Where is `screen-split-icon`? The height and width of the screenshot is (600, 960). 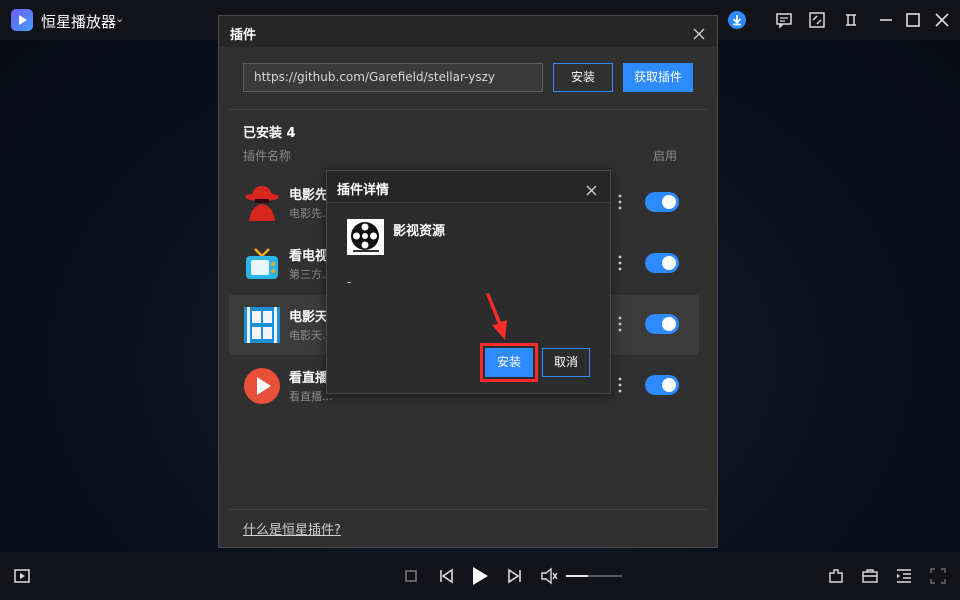
screen-split-icon is located at coordinates (817, 20).